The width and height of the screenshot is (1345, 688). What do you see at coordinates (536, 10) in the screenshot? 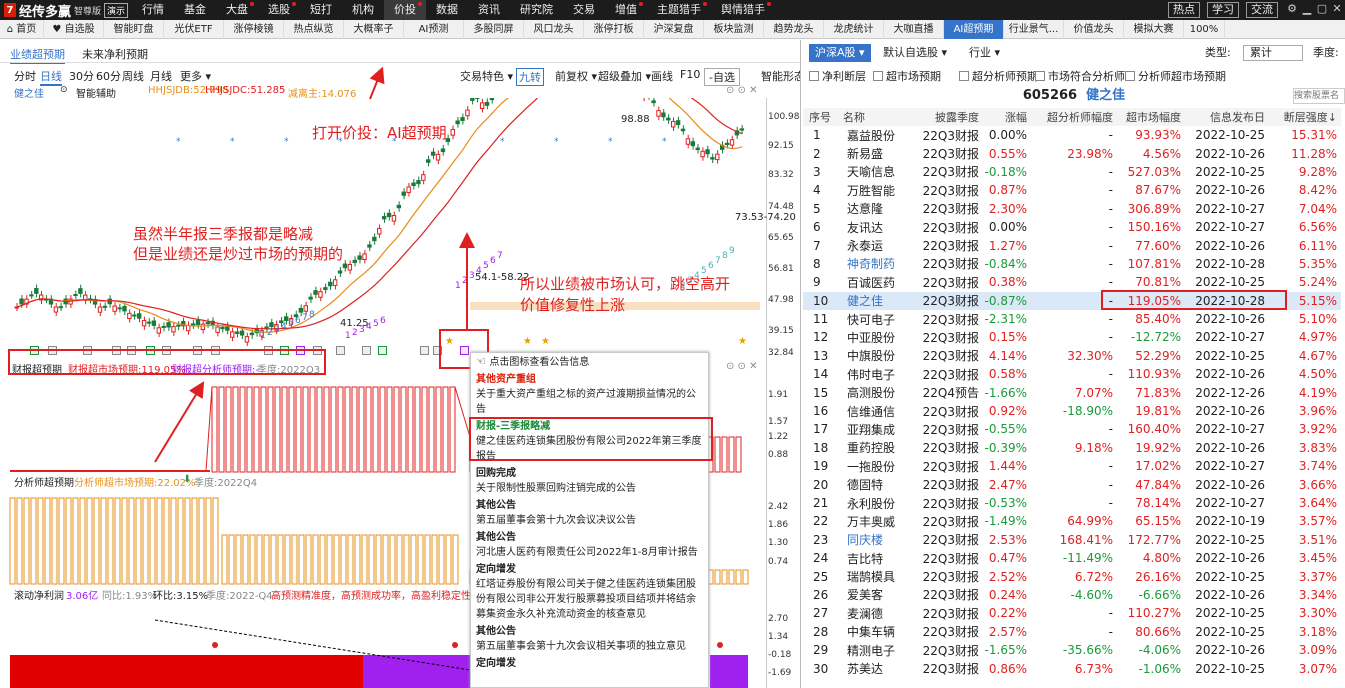
I see `menu-item-9: 研究院` at bounding box center [536, 10].